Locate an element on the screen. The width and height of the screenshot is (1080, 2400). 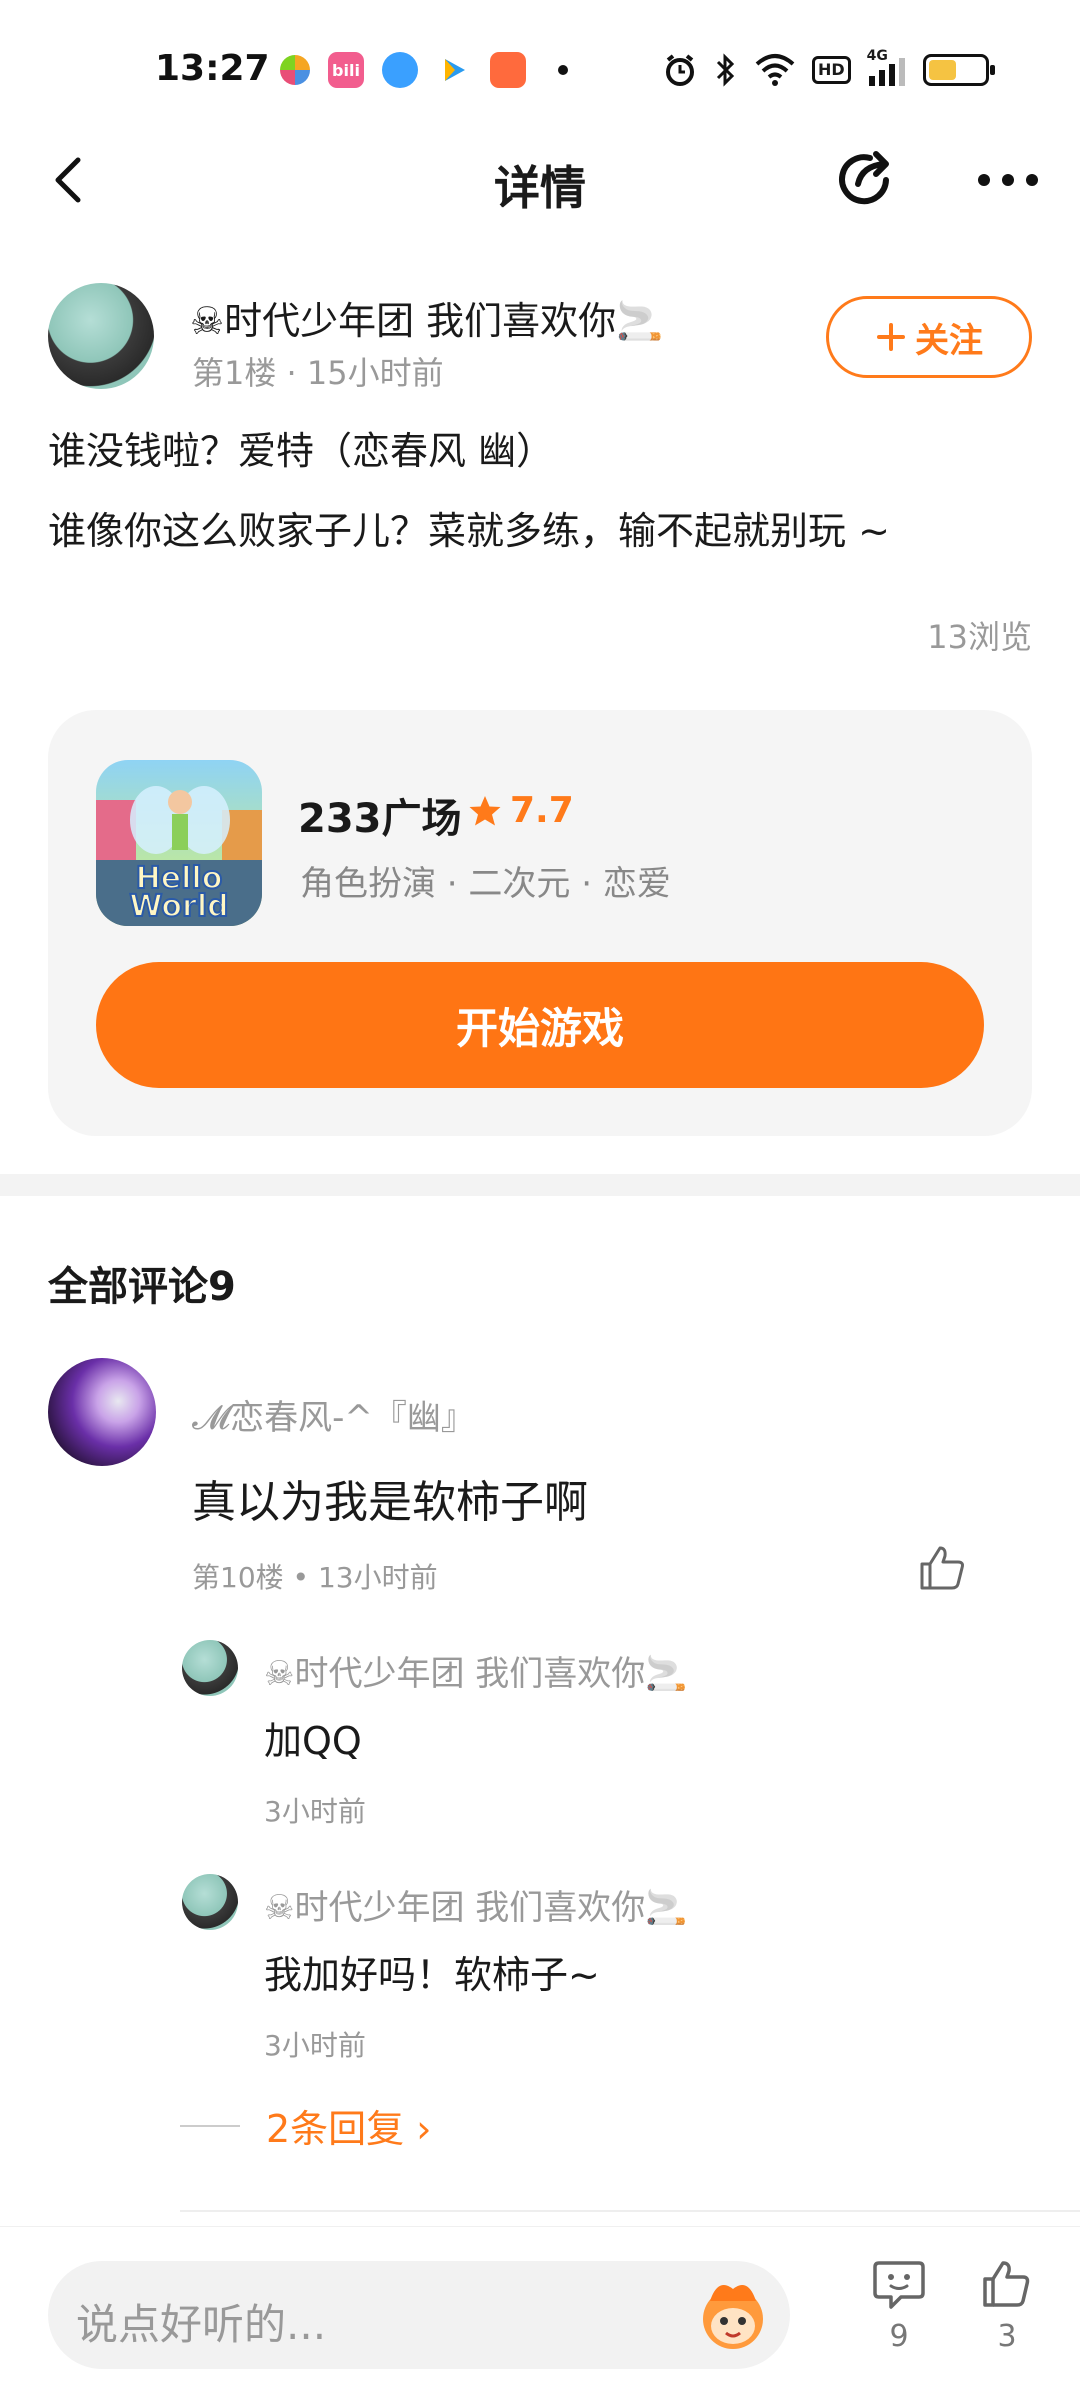
like-count: 3 is located at coordinates (1007, 2336).